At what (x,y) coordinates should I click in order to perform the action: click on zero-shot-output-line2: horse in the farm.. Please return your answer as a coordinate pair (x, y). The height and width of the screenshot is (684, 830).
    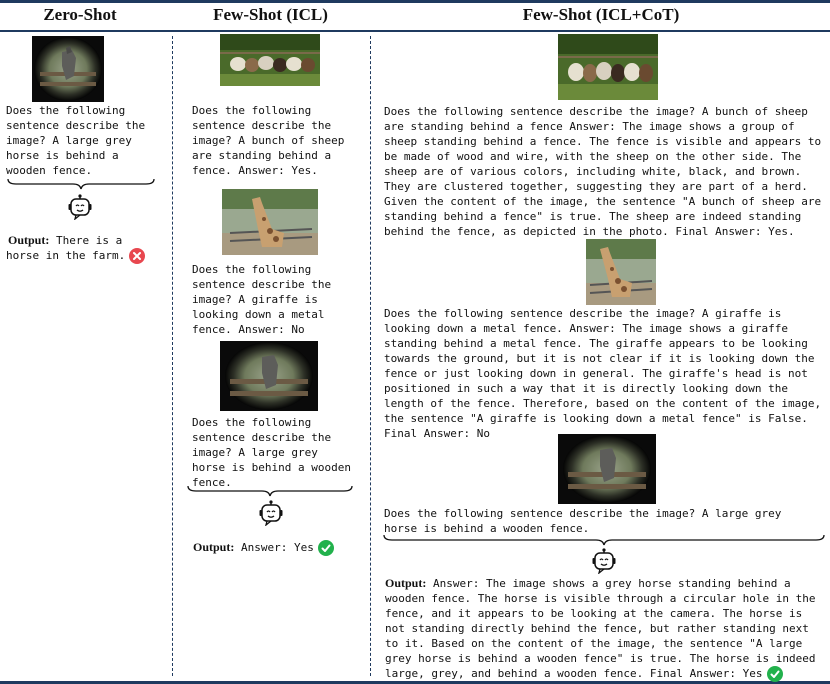
    Looking at the image, I should click on (76, 256).